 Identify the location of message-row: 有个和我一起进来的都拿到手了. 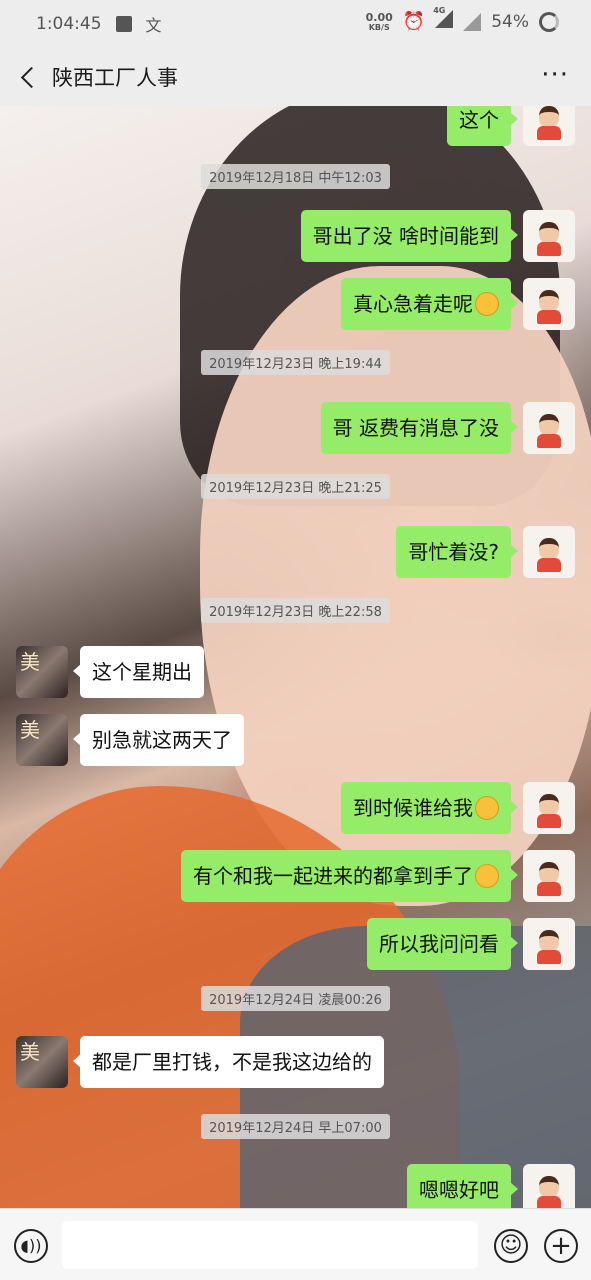
(295, 878).